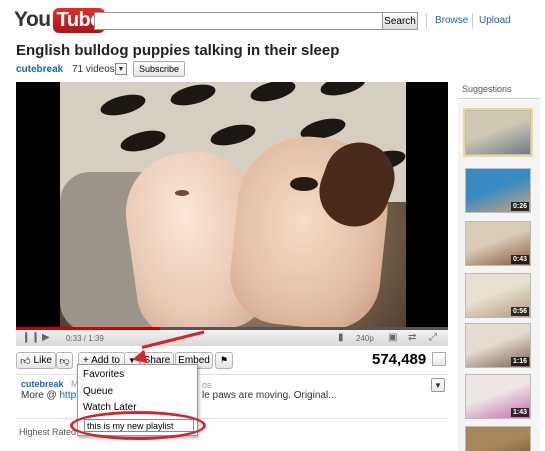 The height and width of the screenshot is (451, 545). What do you see at coordinates (399, 359) in the screenshot?
I see `view-count: 574,489` at bounding box center [399, 359].